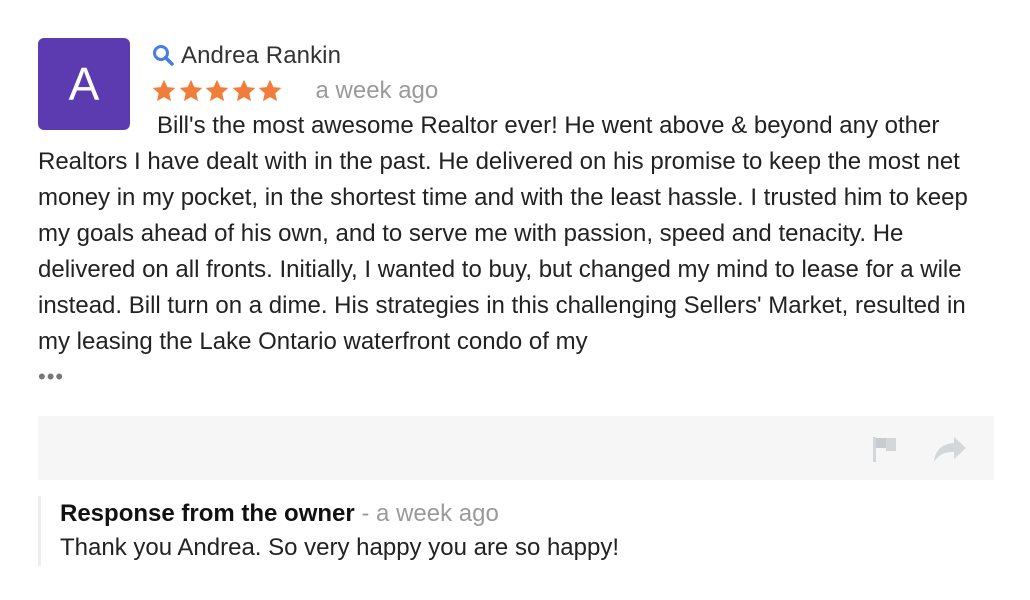  What do you see at coordinates (437, 513) in the screenshot?
I see `owner-response-time: a week ago` at bounding box center [437, 513].